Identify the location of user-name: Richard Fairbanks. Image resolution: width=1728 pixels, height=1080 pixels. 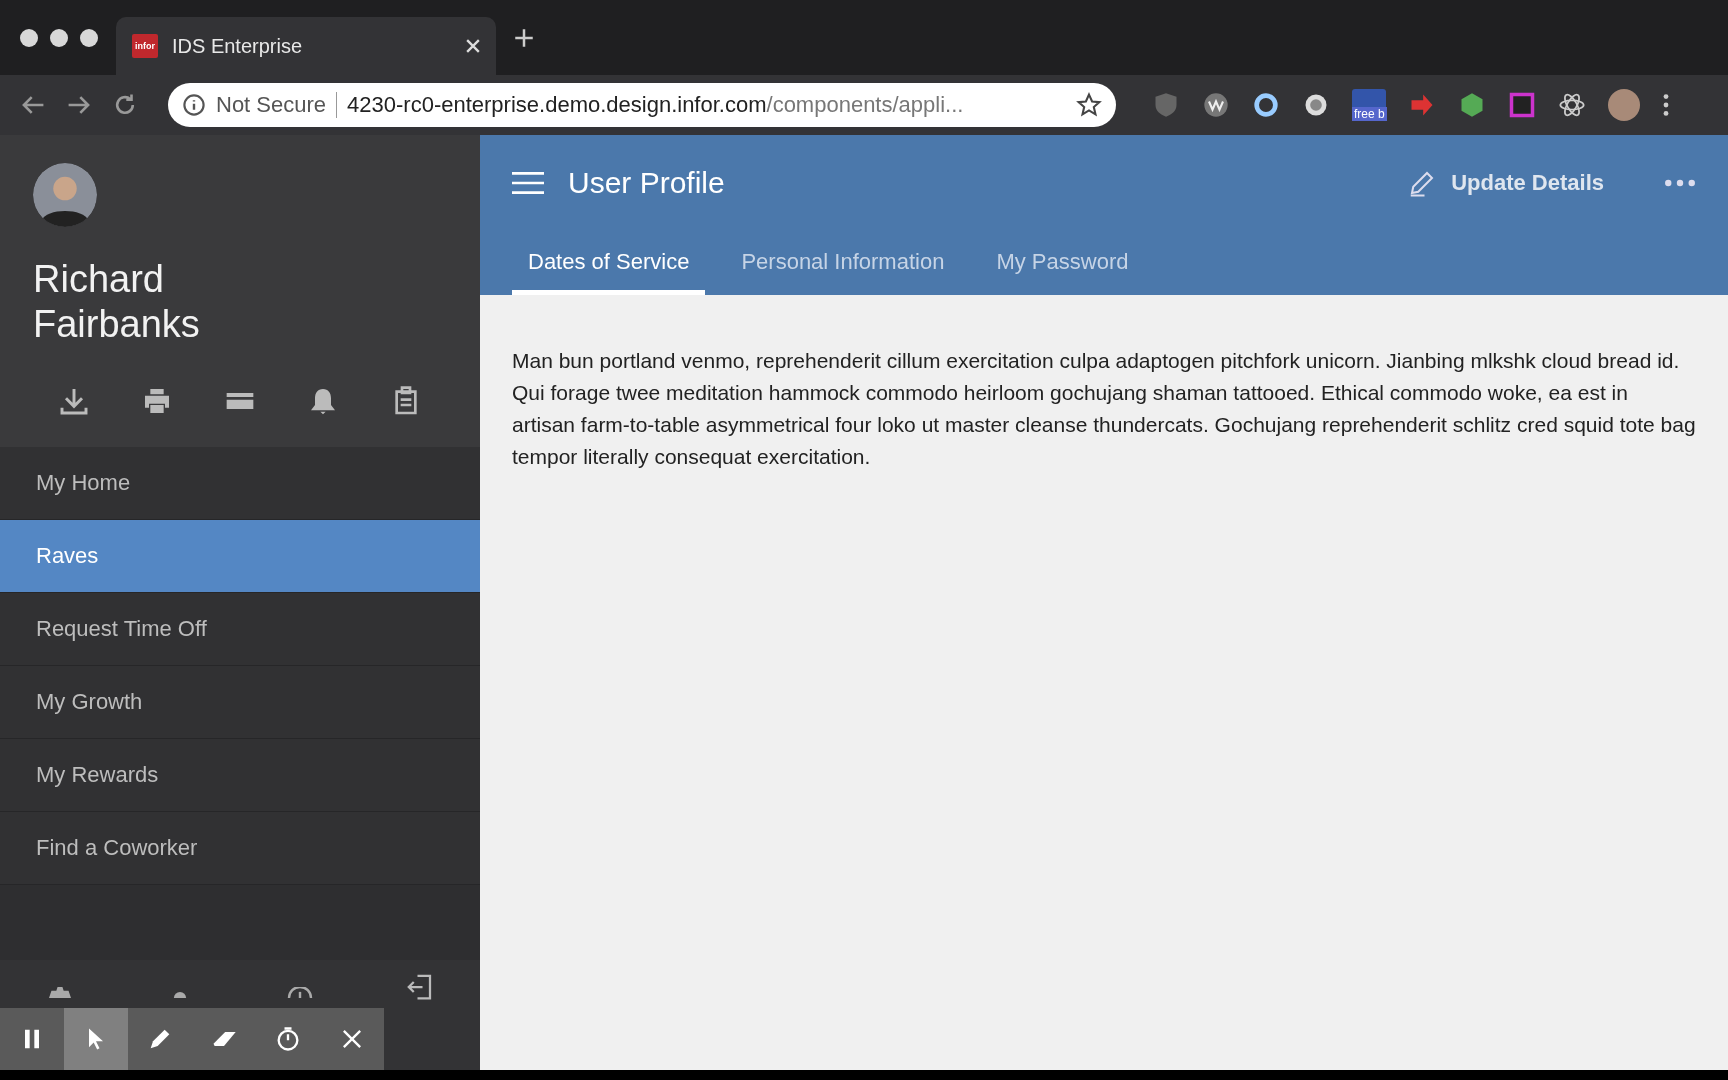
(117, 302).